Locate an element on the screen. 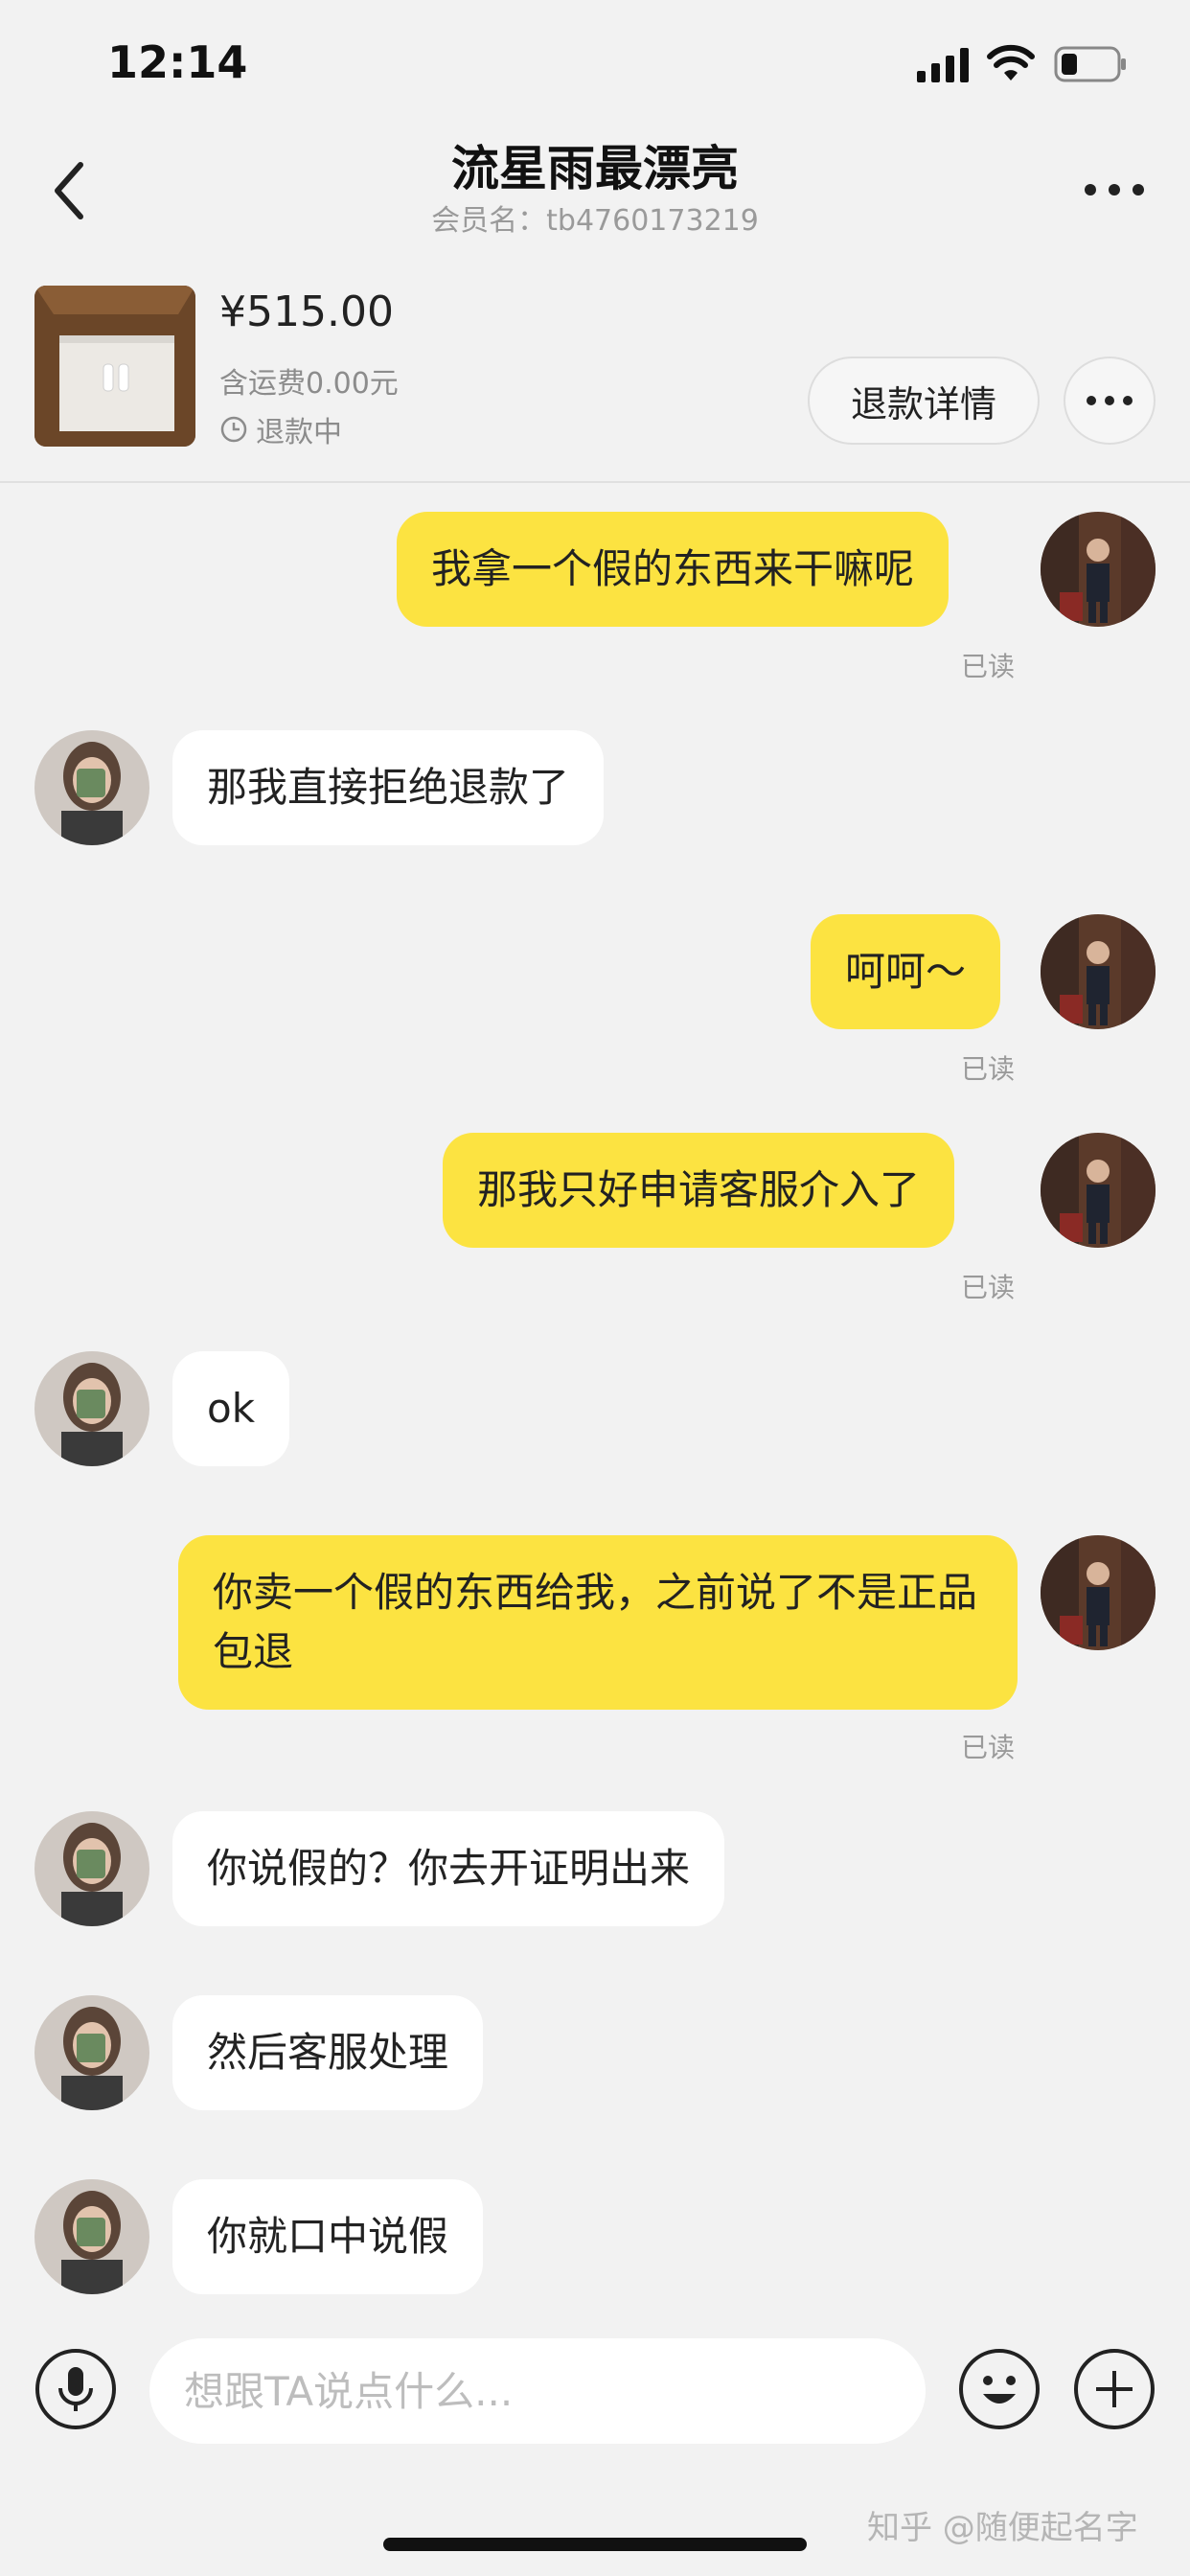 The image size is (1190, 2576). refund-status-text: 退款中 is located at coordinates (299, 432).